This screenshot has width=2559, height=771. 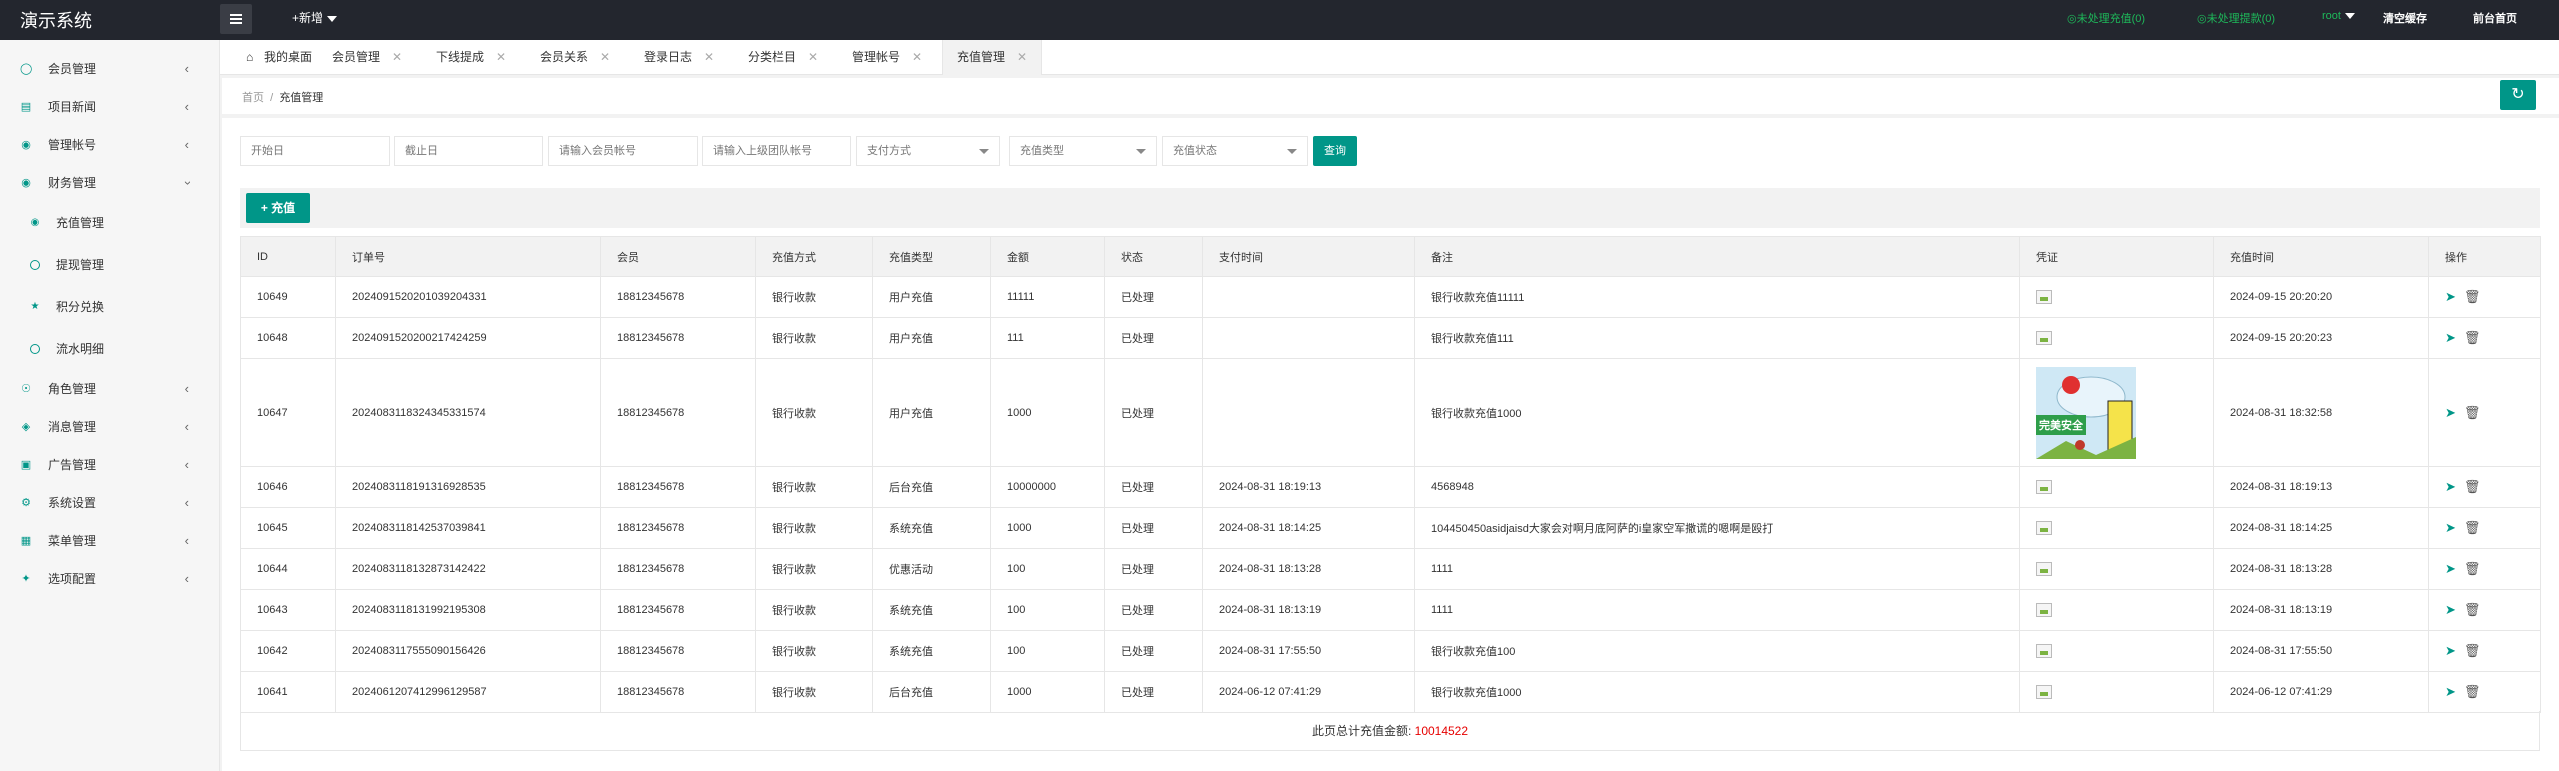 I want to click on tab-categories: 分类栏目 ✕, so click(x=776, y=57).